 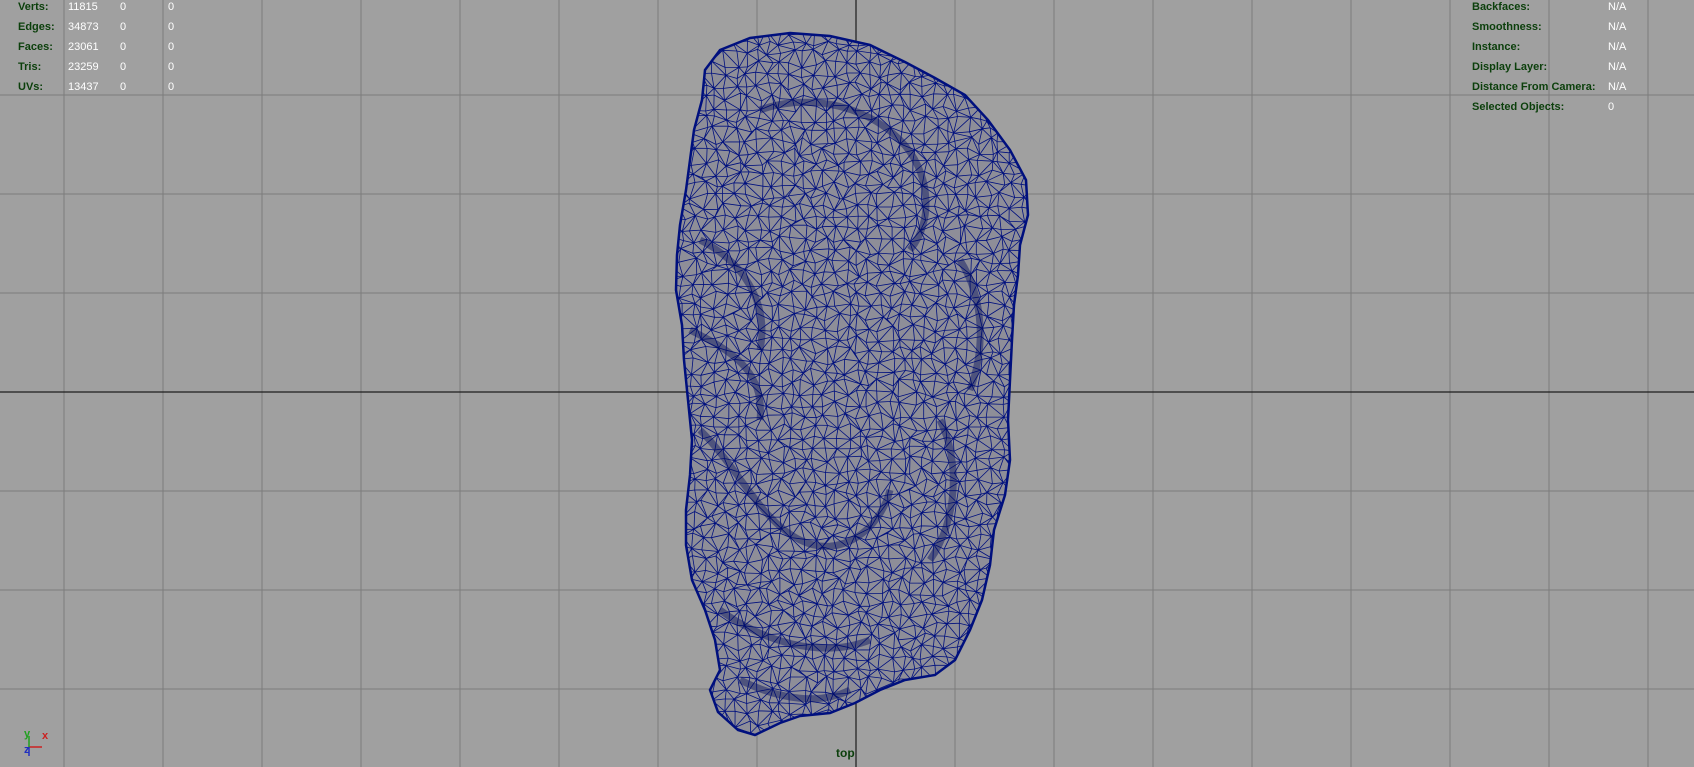 What do you see at coordinates (103, 87) in the screenshot?
I see `hud-row-uvs: UVs: 13437 0 0` at bounding box center [103, 87].